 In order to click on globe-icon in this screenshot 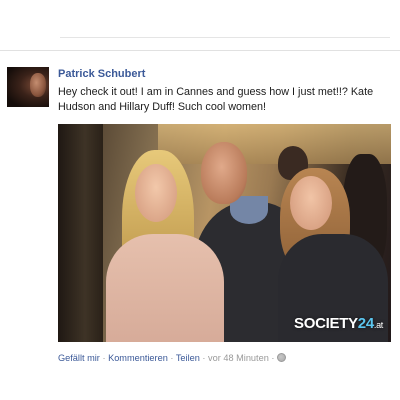, I will do `click(281, 357)`.